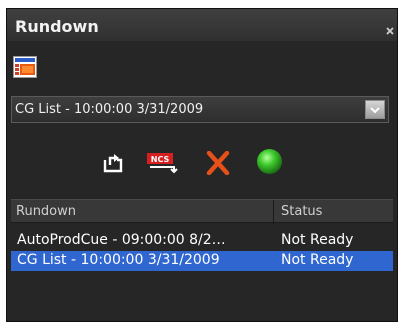  What do you see at coordinates (57, 26) in the screenshot?
I see `panel-title: Rundown` at bounding box center [57, 26].